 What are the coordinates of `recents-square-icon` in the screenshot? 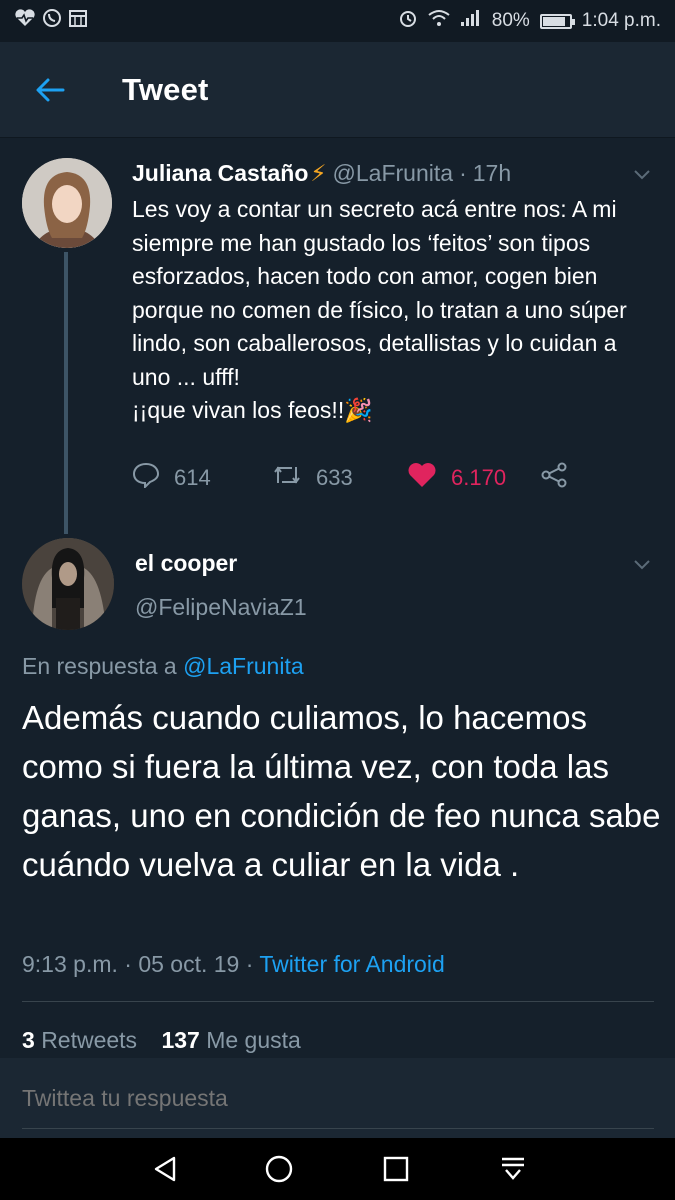 It's located at (396, 1169).